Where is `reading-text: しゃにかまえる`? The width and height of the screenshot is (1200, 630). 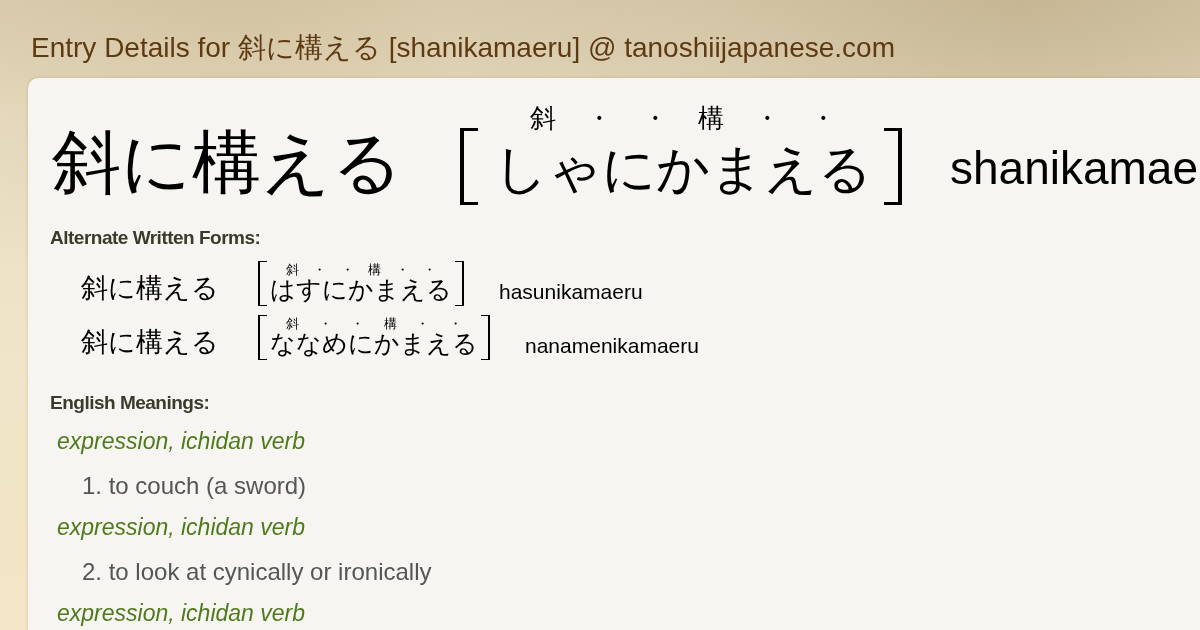
reading-text: しゃにかまえる is located at coordinates (683, 169).